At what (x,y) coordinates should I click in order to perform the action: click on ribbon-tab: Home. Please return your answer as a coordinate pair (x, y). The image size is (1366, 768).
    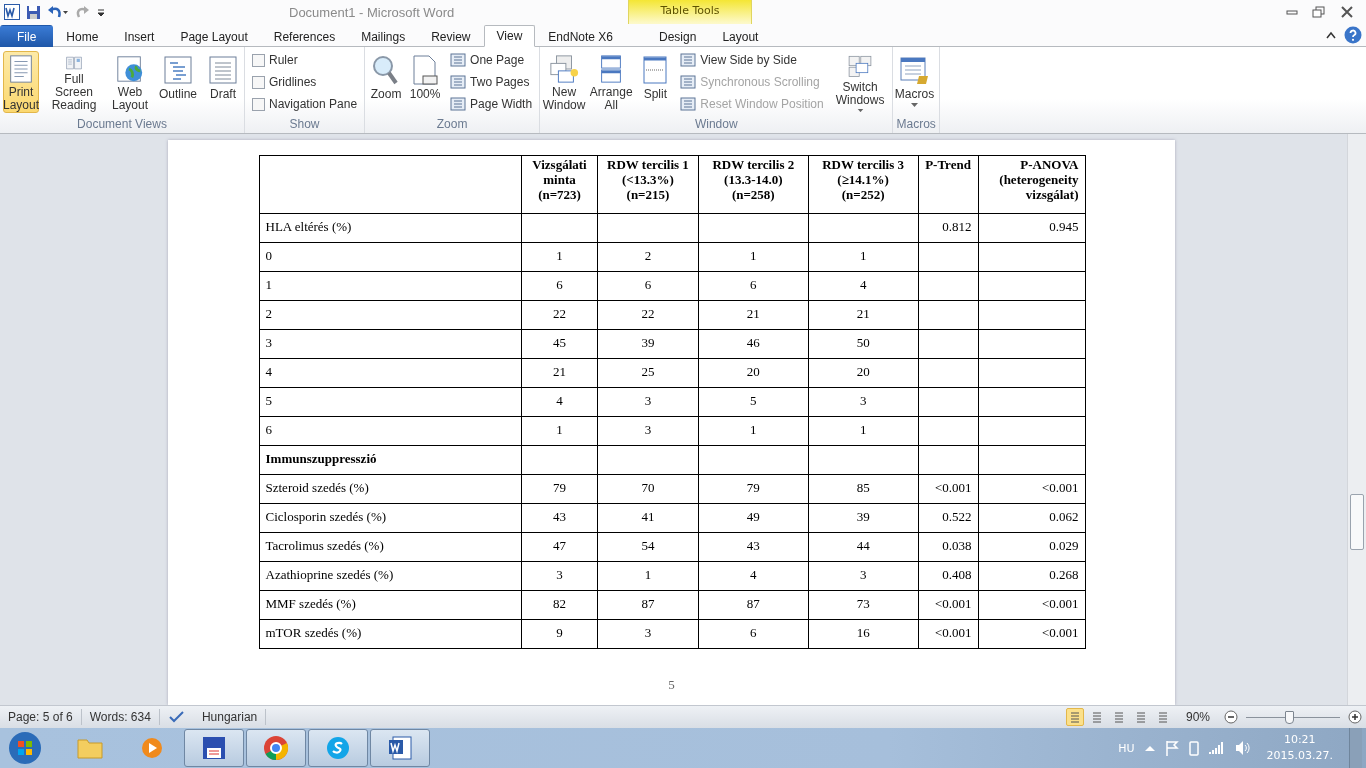
    Looking at the image, I should click on (82, 36).